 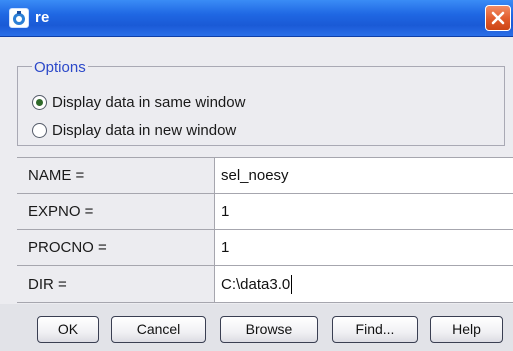 I want to click on procno-value: 1, so click(x=225, y=247).